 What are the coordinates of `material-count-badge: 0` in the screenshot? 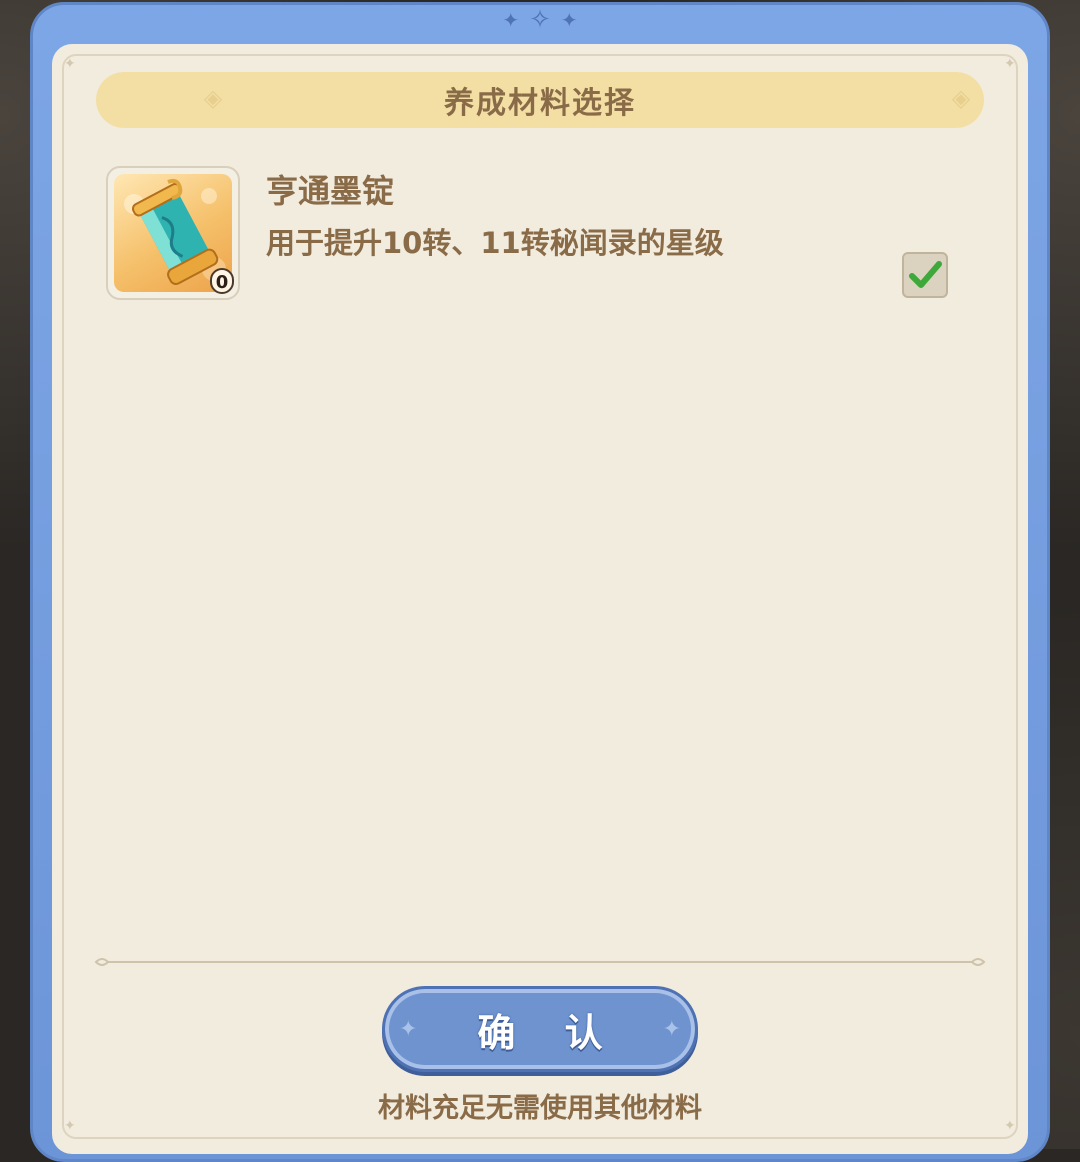 It's located at (222, 281).